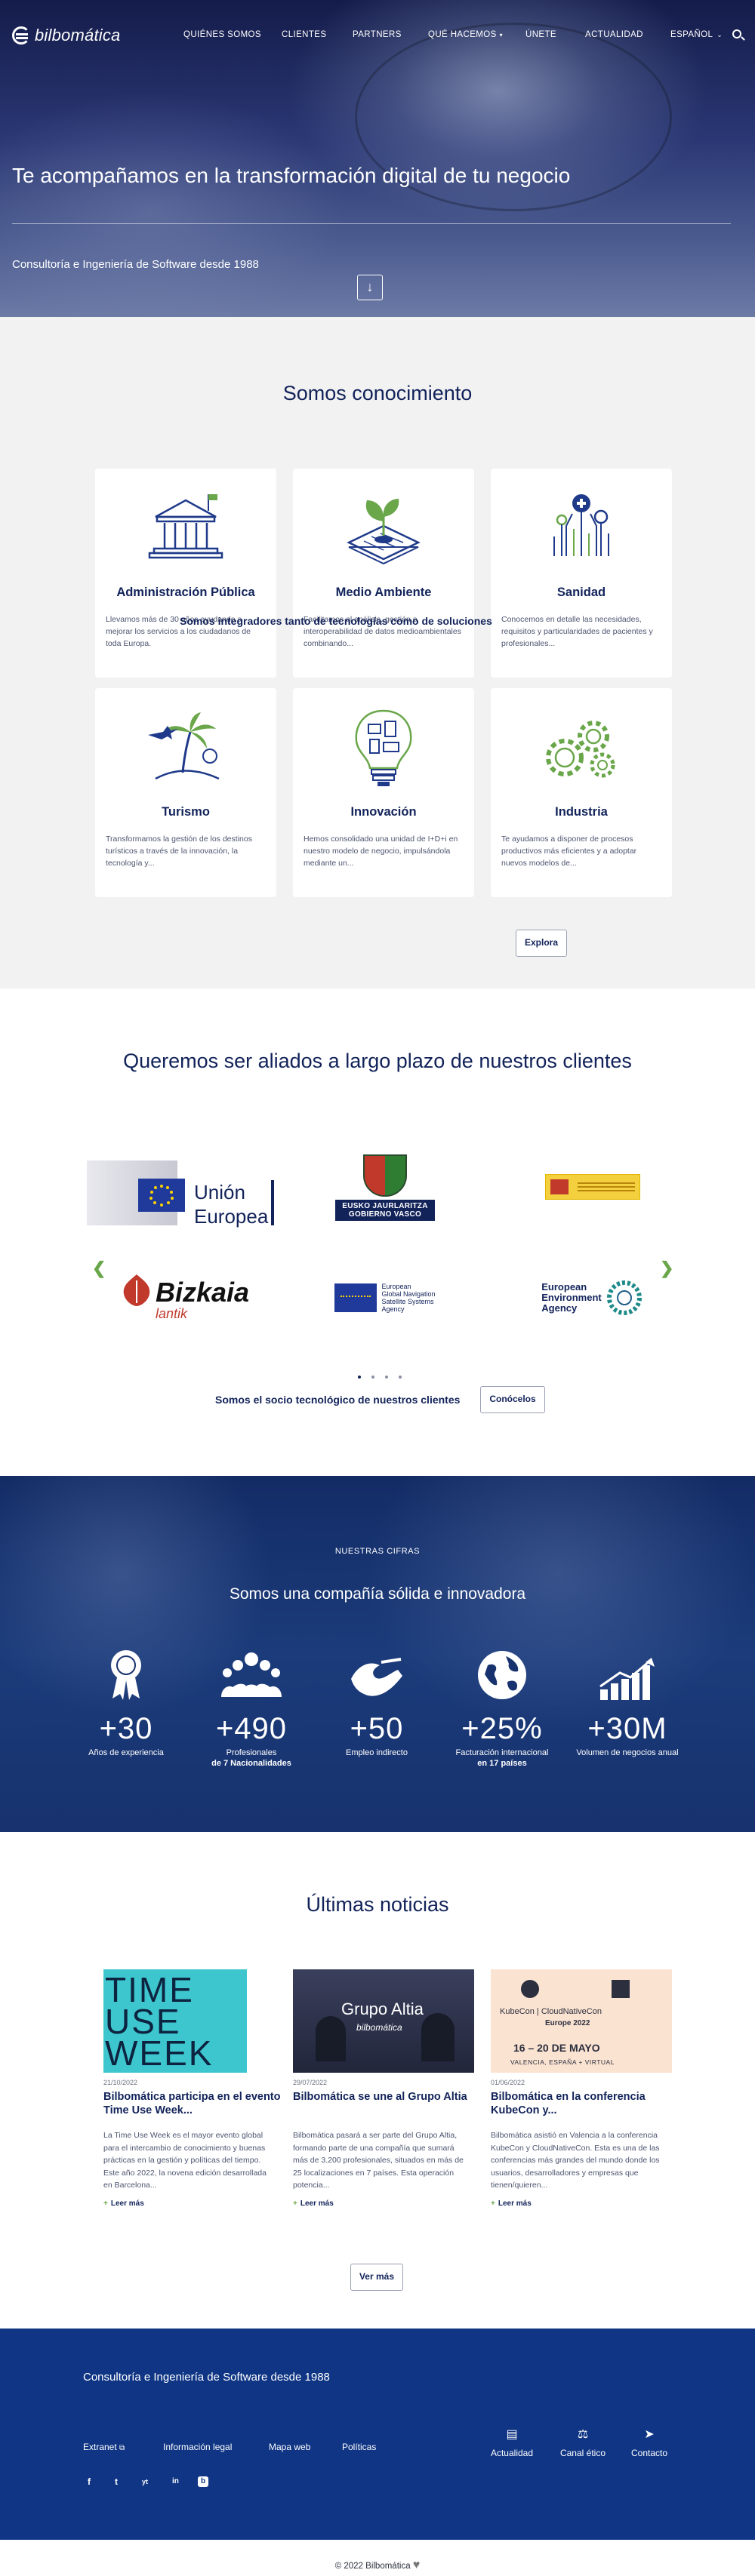  I want to click on stat-label: Profesionales de 7 Nacionalidades, so click(252, 1758).